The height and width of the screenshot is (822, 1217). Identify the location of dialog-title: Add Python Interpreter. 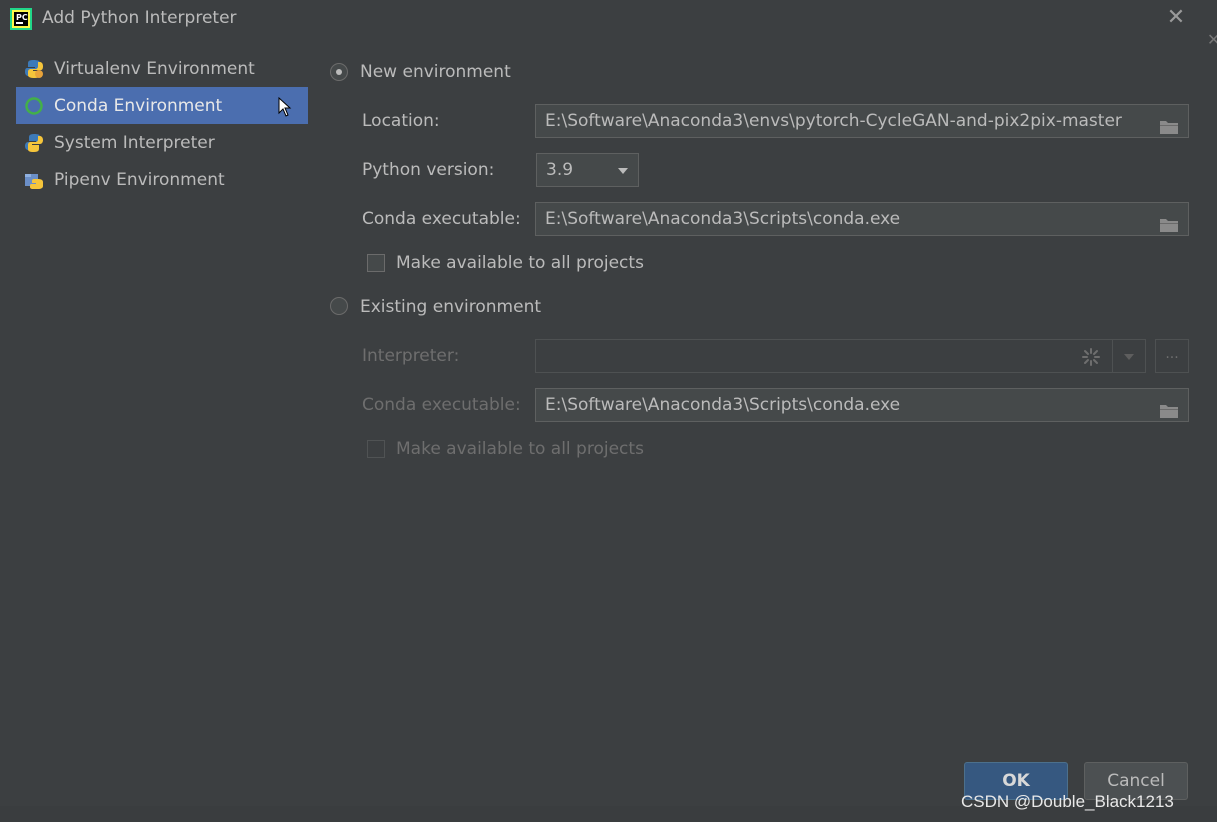
(139, 18).